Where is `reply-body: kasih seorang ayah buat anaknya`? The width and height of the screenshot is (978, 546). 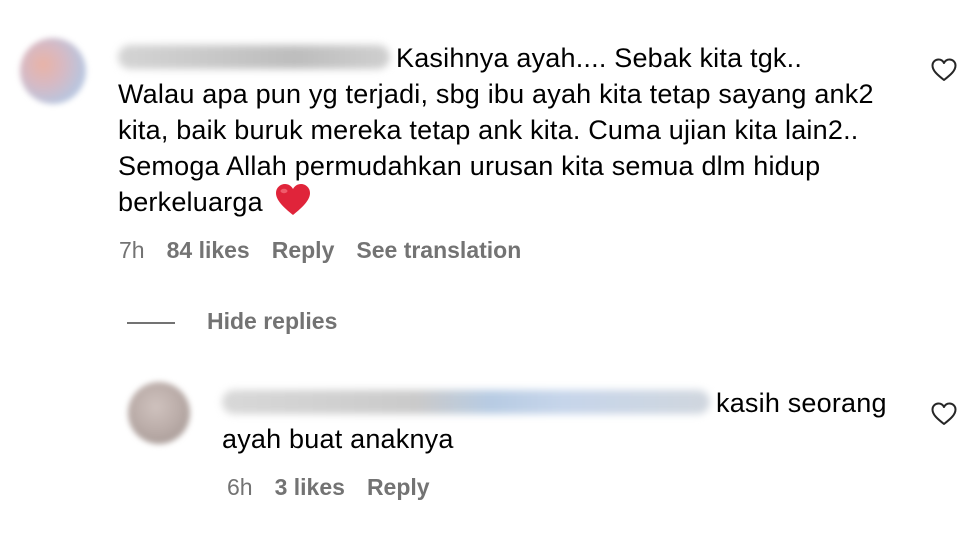
reply-body: kasih seorang ayah buat anaknya is located at coordinates (567, 421).